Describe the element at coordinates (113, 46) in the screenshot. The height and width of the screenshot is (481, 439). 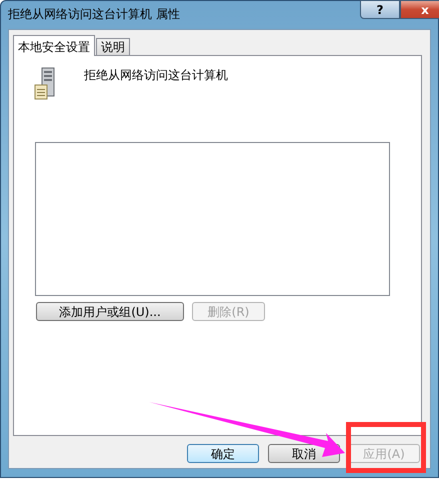
I see `tab: 说明` at that location.